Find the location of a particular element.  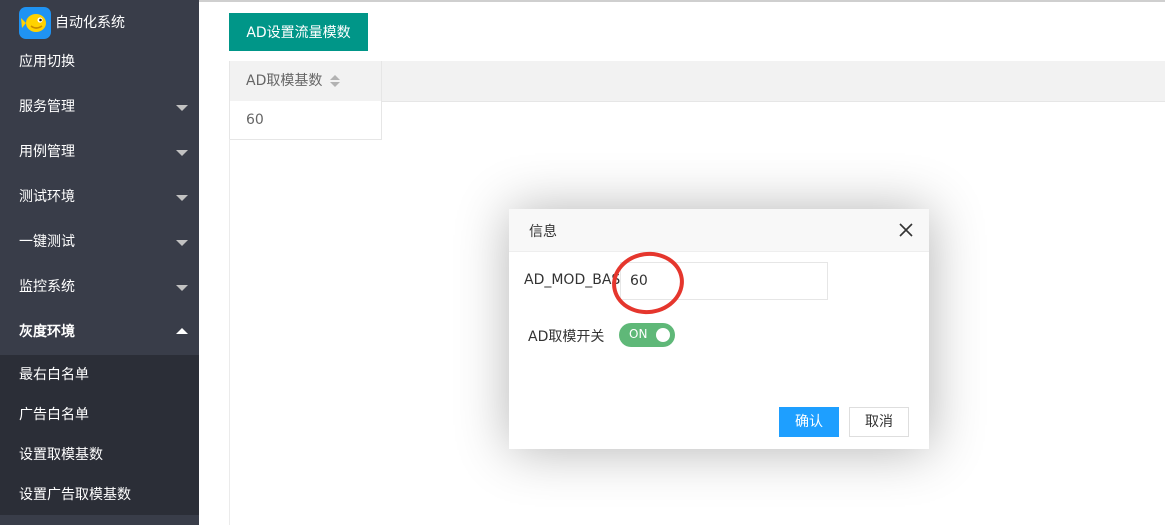

sidebar-item-case-management: 用例管理 is located at coordinates (99, 152).